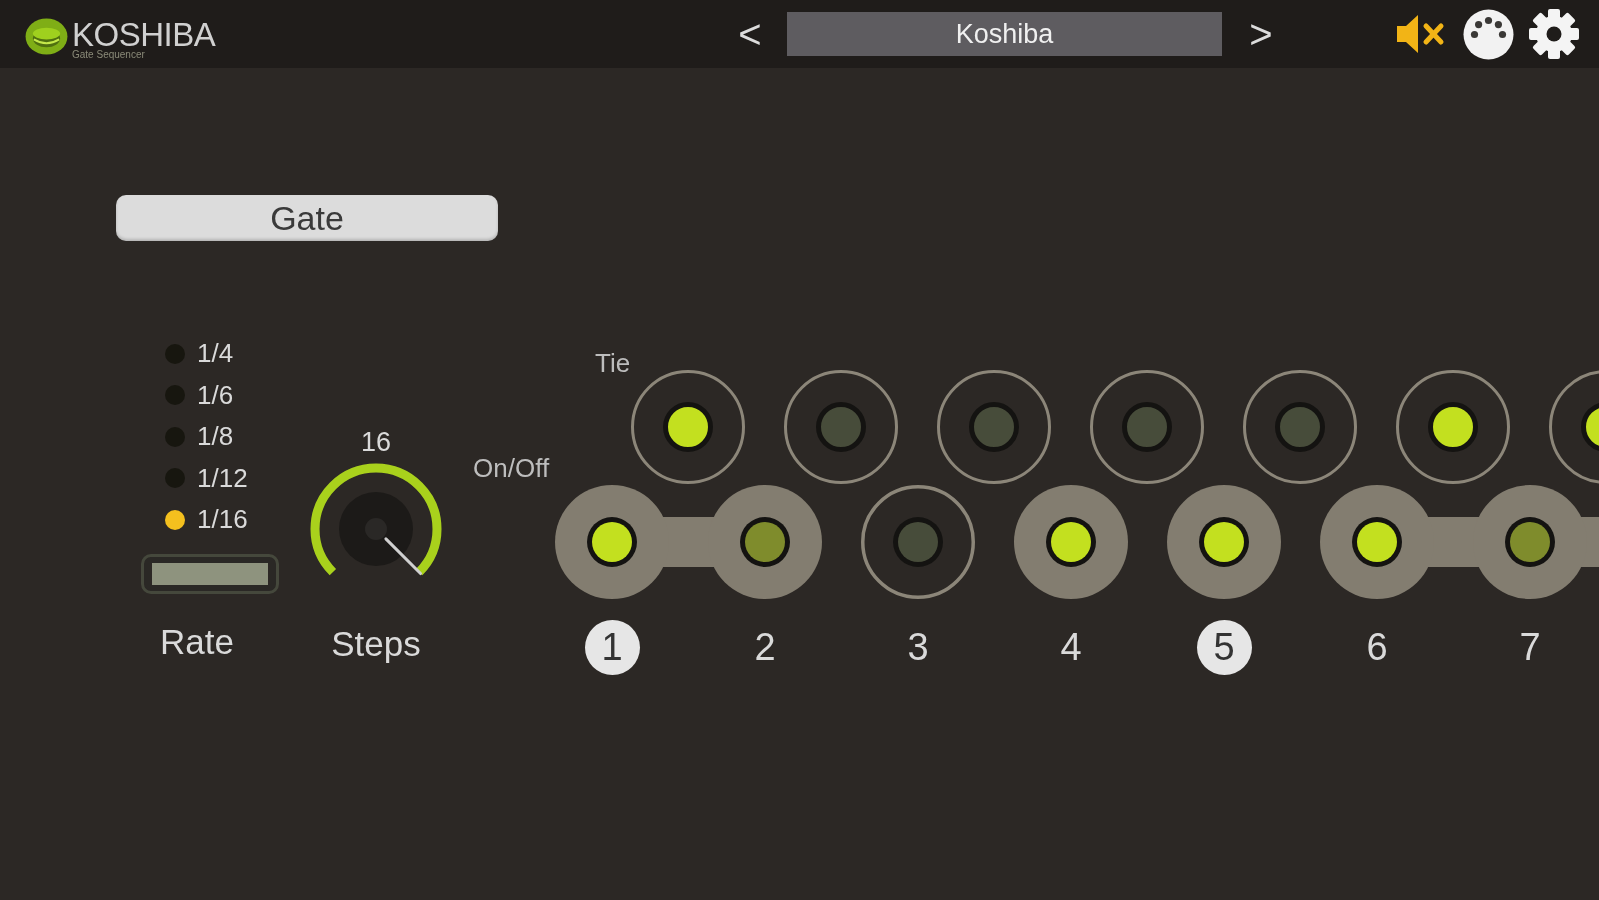 The height and width of the screenshot is (900, 1599). What do you see at coordinates (613, 363) in the screenshot?
I see `tie-label: Tie` at bounding box center [613, 363].